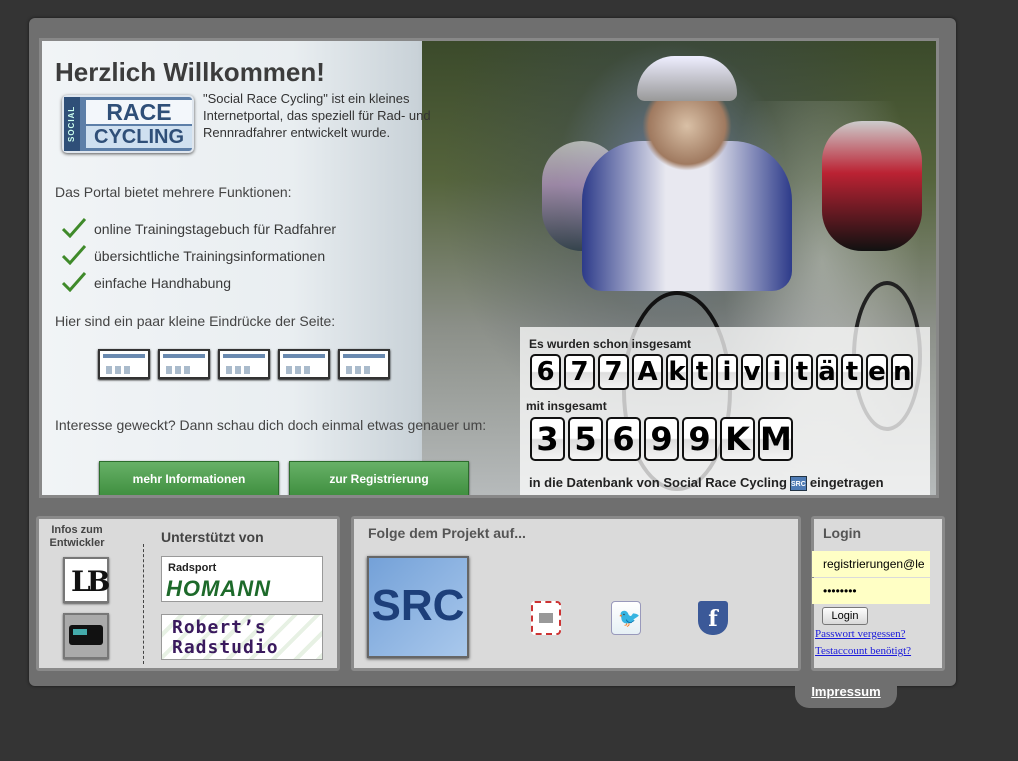 The image size is (1018, 761). Describe the element at coordinates (192, 568) in the screenshot. I see `sponsor-homann-top: Radsport` at that location.